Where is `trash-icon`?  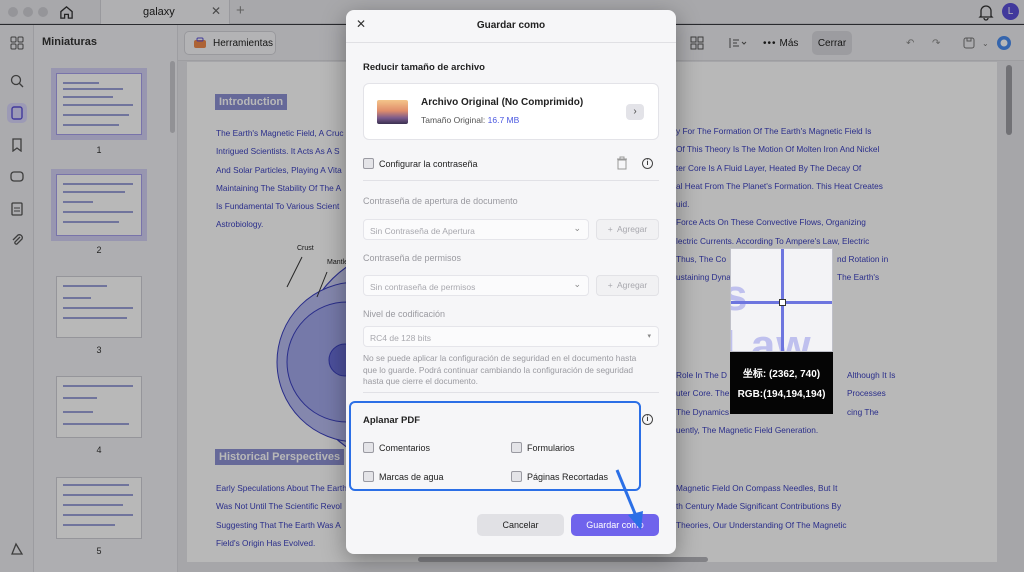
trash-icon is located at coordinates (622, 165).